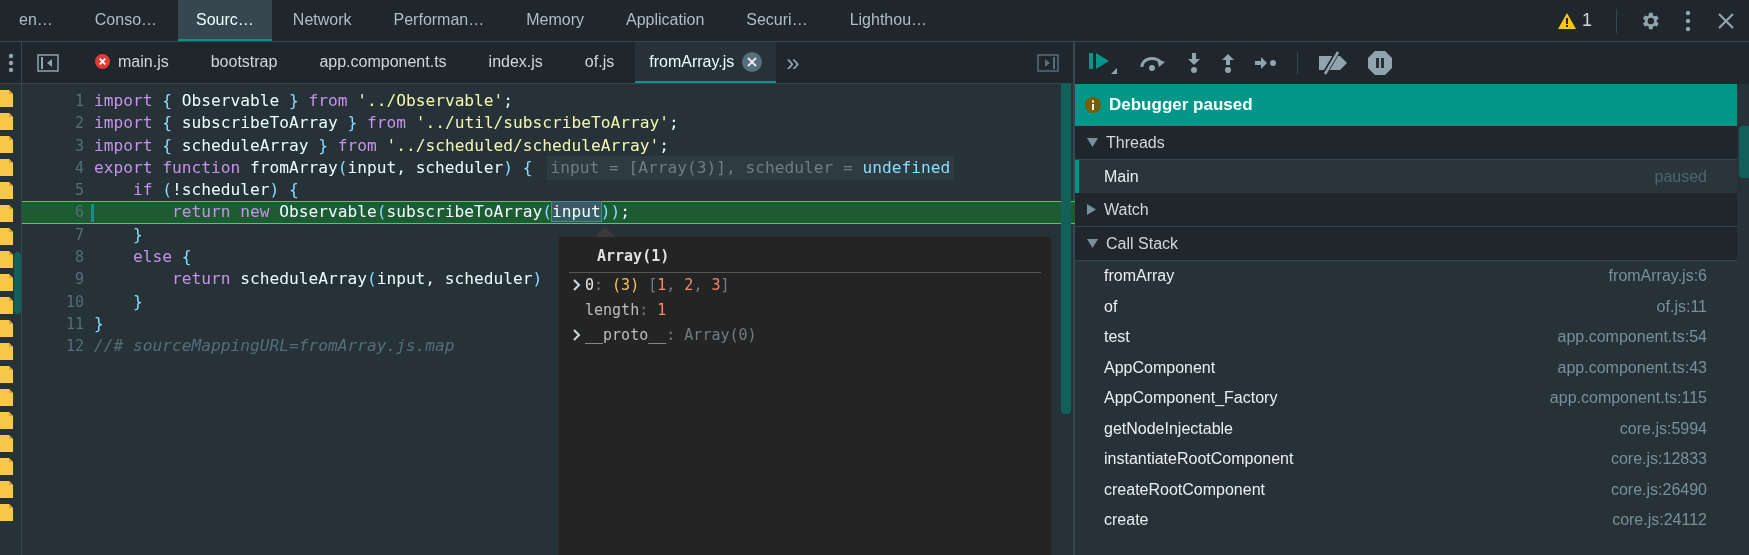 The image size is (1749, 555). I want to click on property-row: __proto__: Array(0), so click(665, 335).